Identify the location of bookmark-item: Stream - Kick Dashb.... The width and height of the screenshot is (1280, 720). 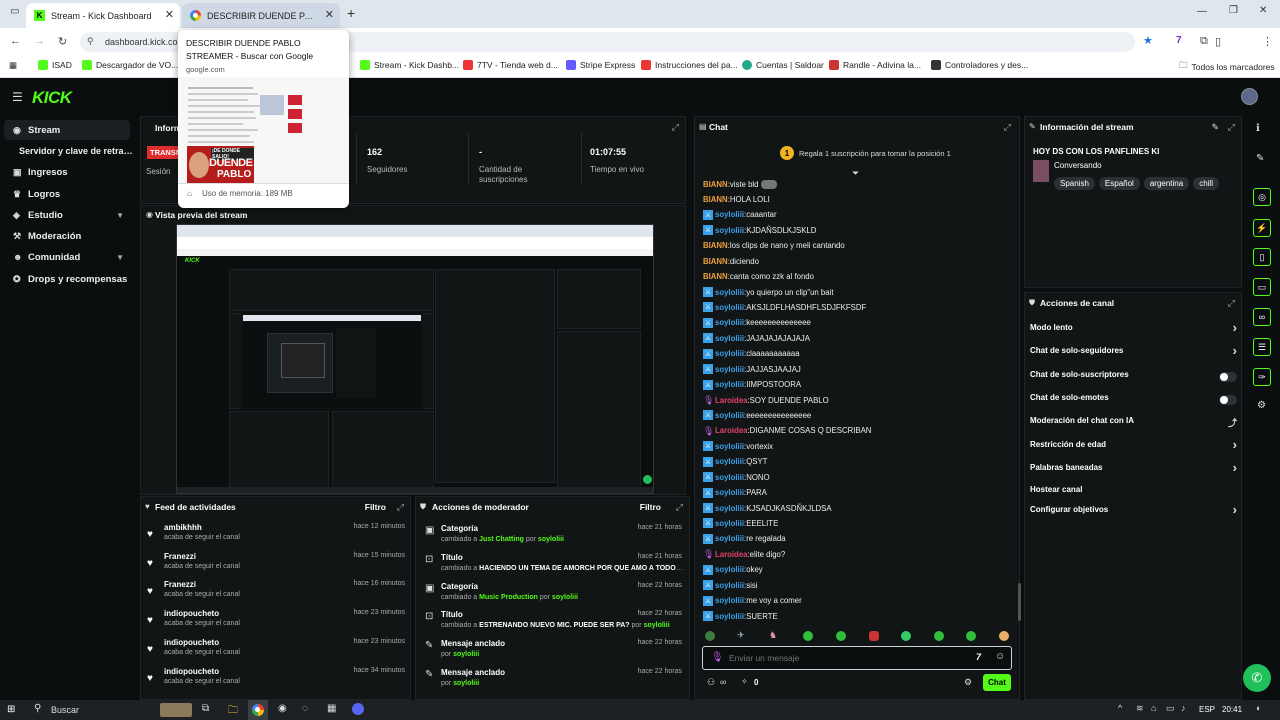
(409, 65).